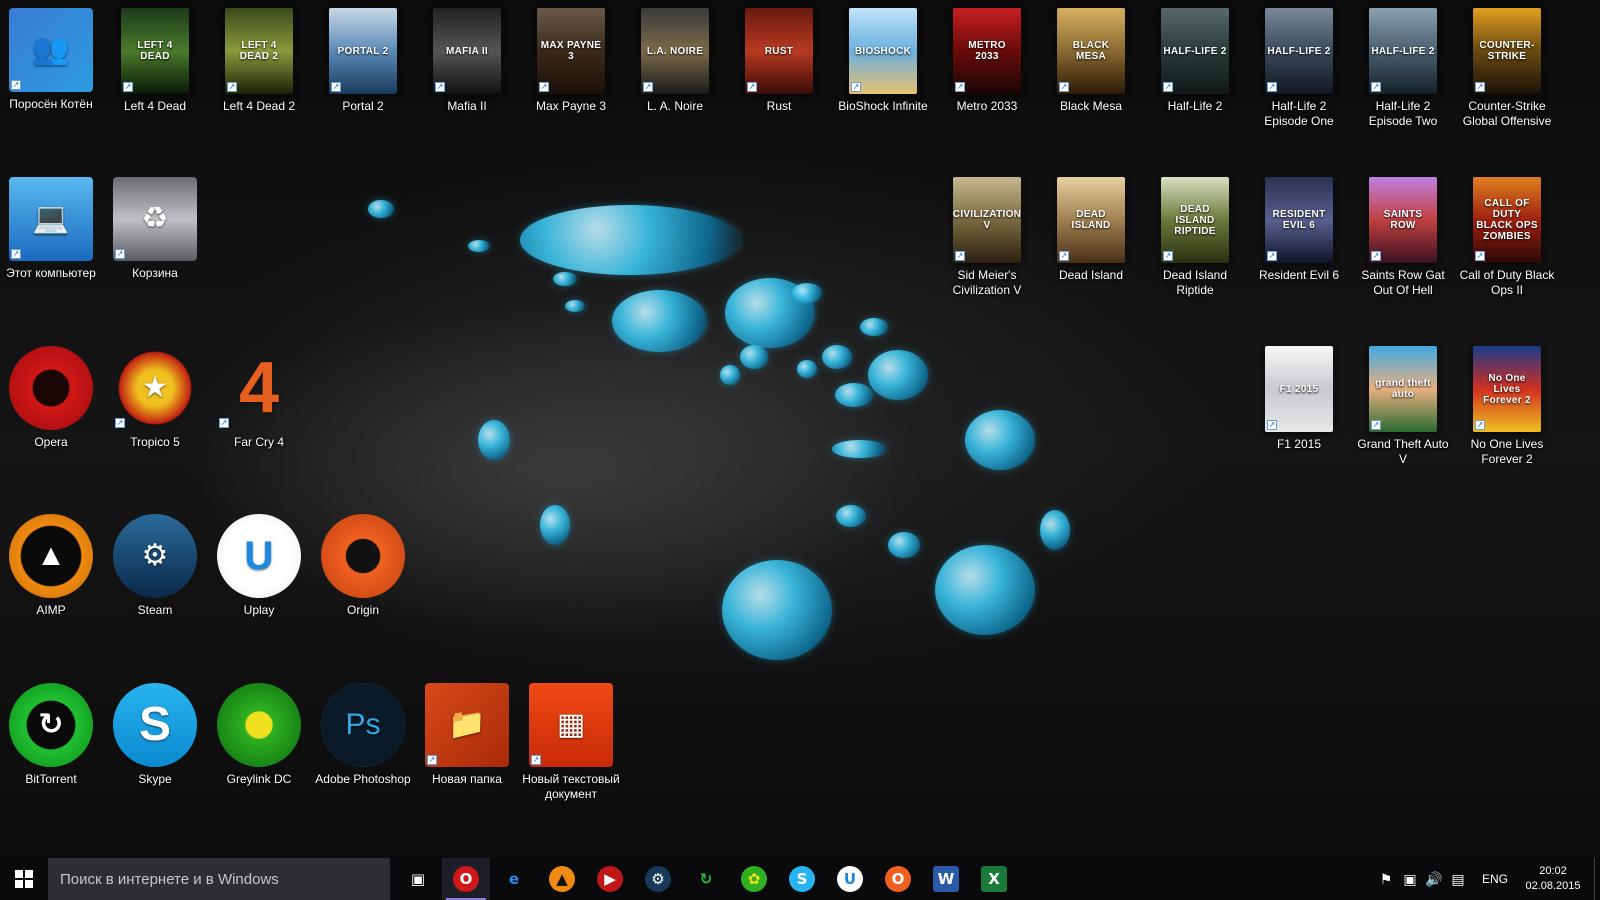  What do you see at coordinates (1299, 64) in the screenshot?
I see `desktop-icon: HALF-LIFE 2 ↗ Half-Life 2 Episode One` at bounding box center [1299, 64].